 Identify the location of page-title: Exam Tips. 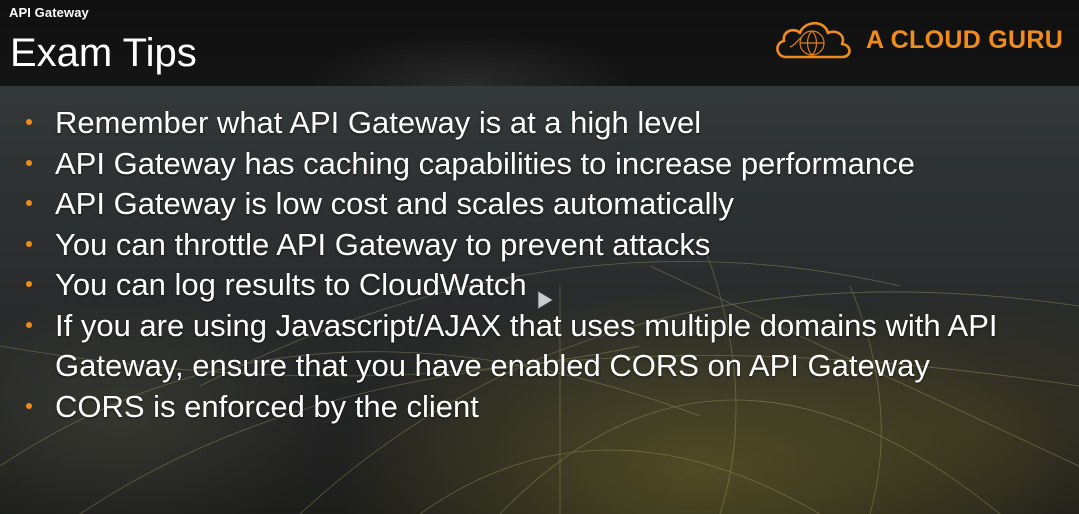
(103, 53).